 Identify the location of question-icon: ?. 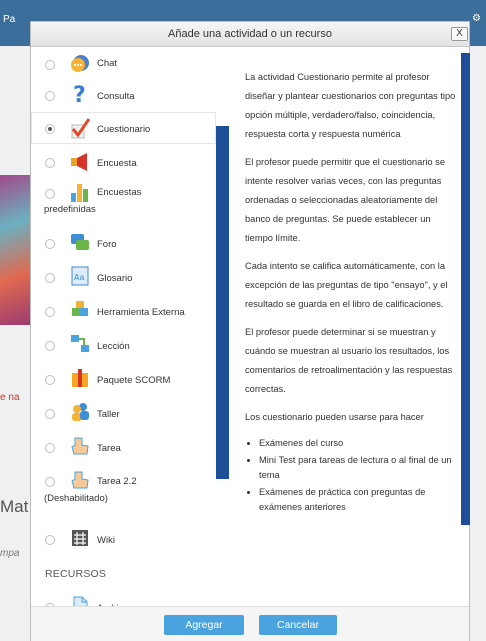
(79, 94).